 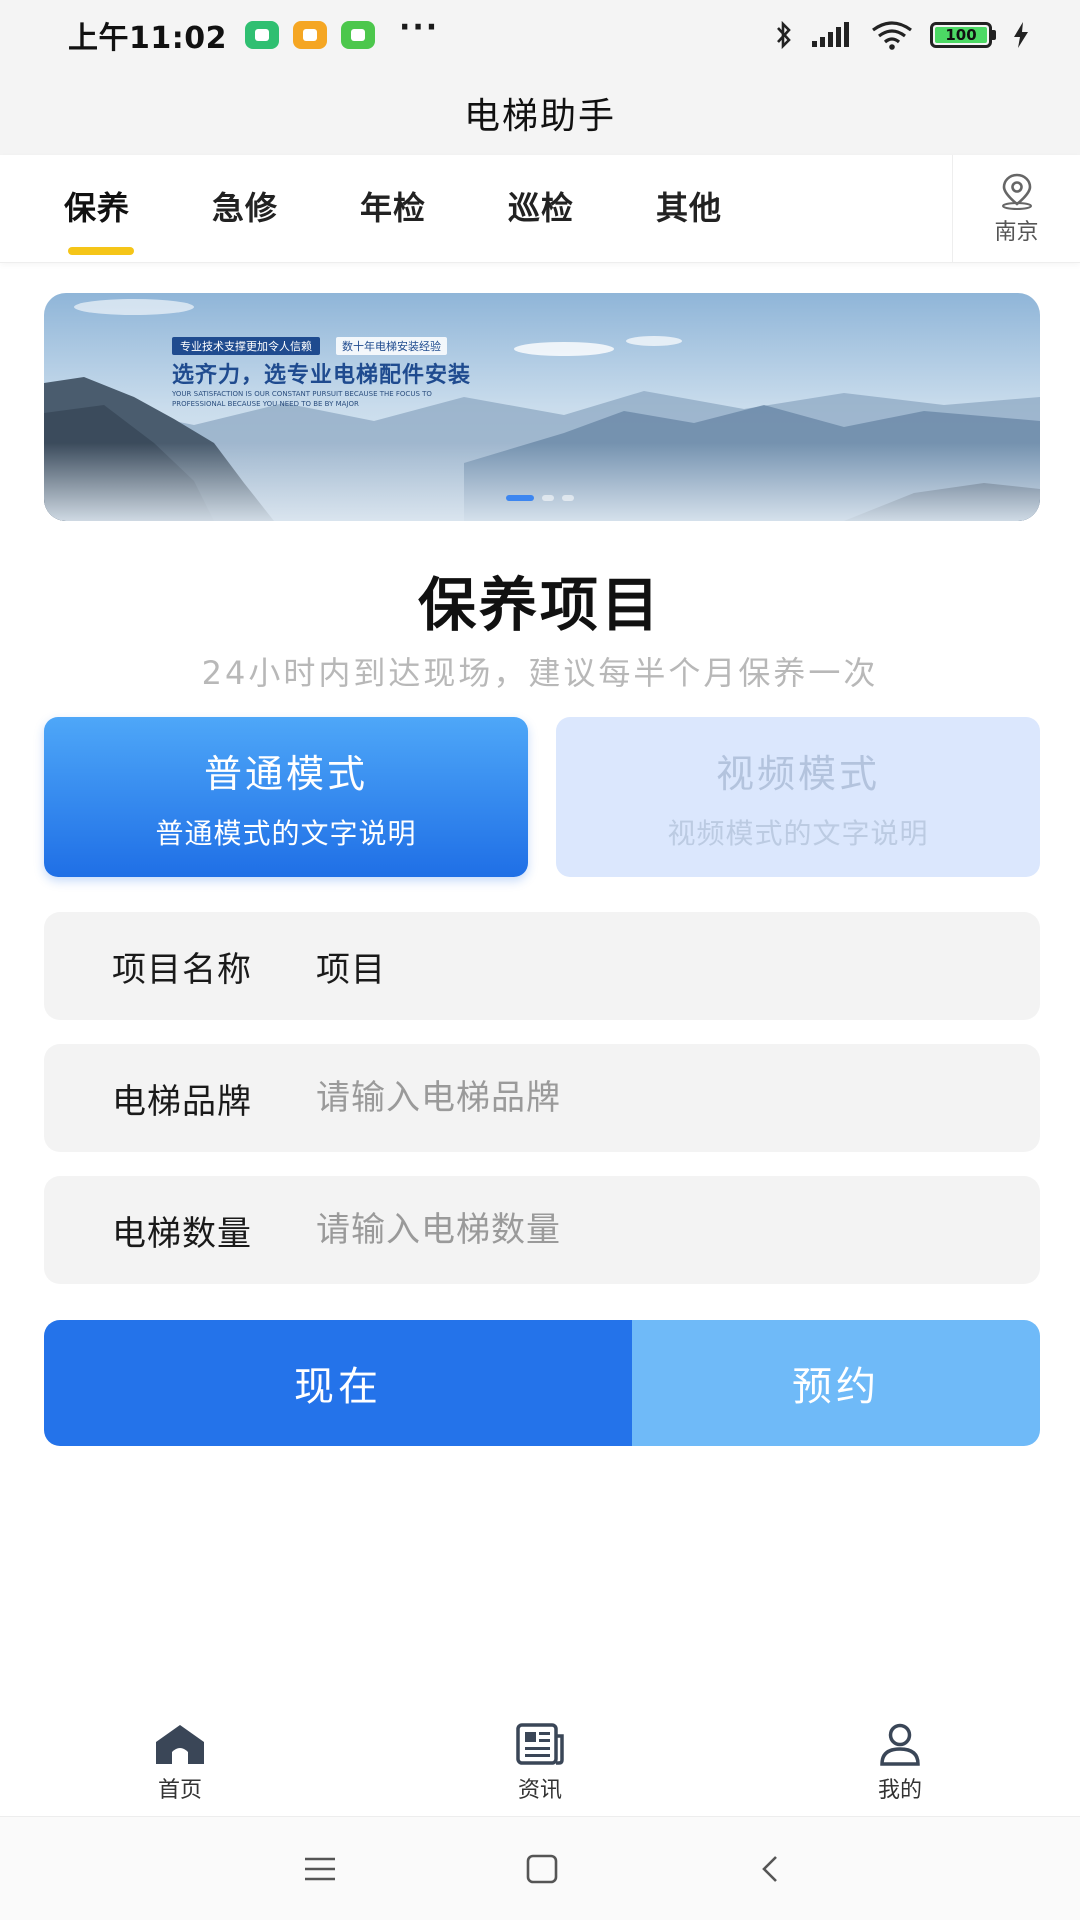 I want to click on project-name-input, so click(x=678, y=966).